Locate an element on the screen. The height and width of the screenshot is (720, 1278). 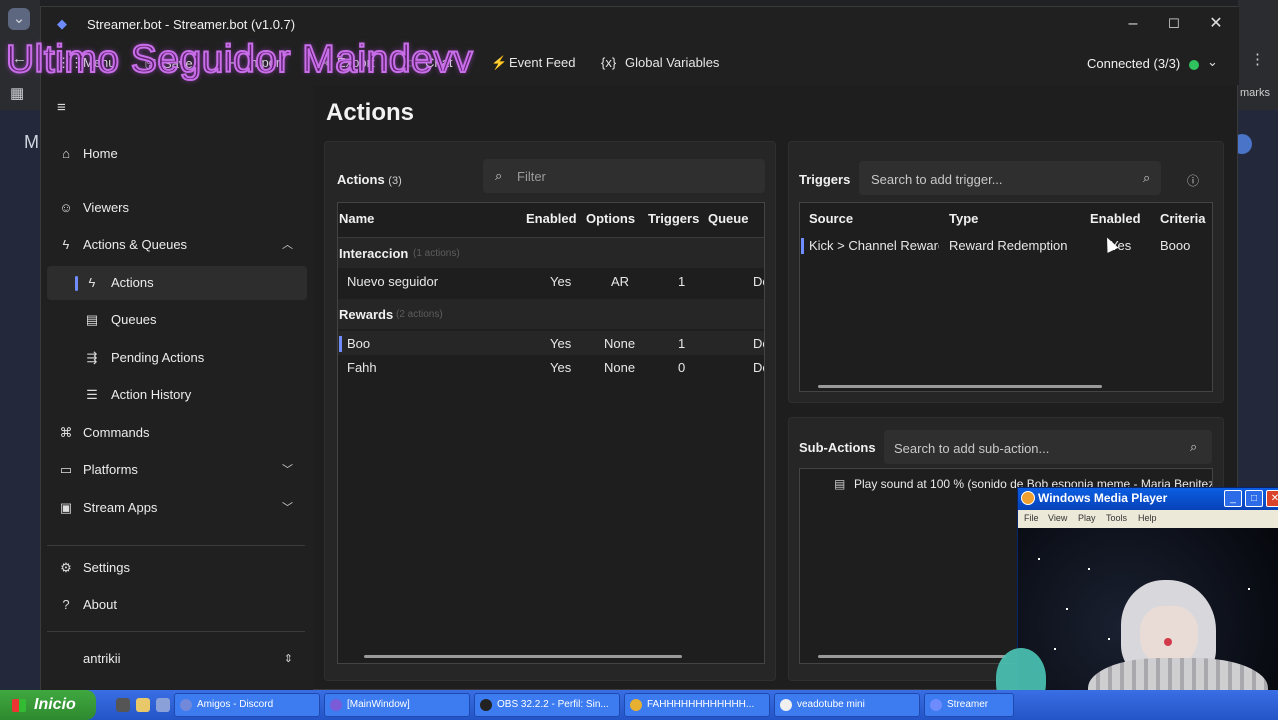
start-button: Inicio is located at coordinates (48, 705).